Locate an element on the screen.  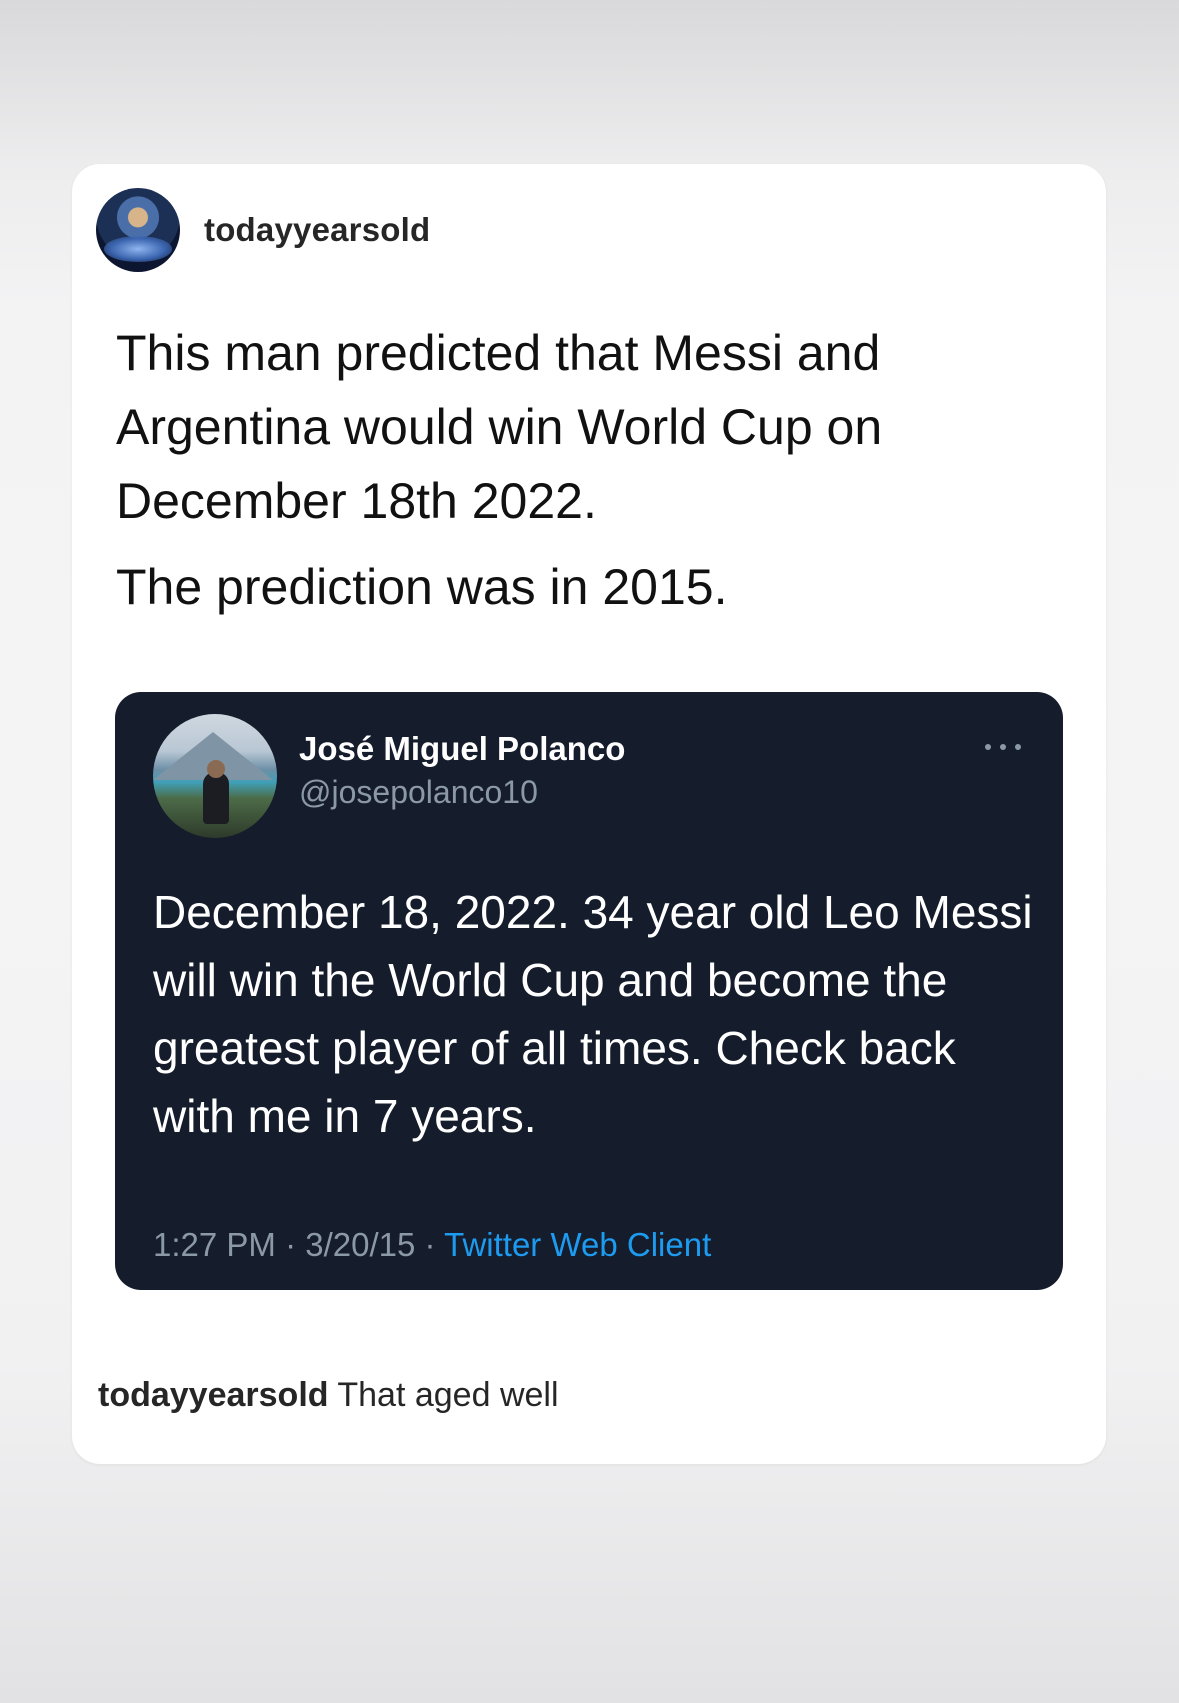
tweet-date: 3/20/15 is located at coordinates (360, 1244).